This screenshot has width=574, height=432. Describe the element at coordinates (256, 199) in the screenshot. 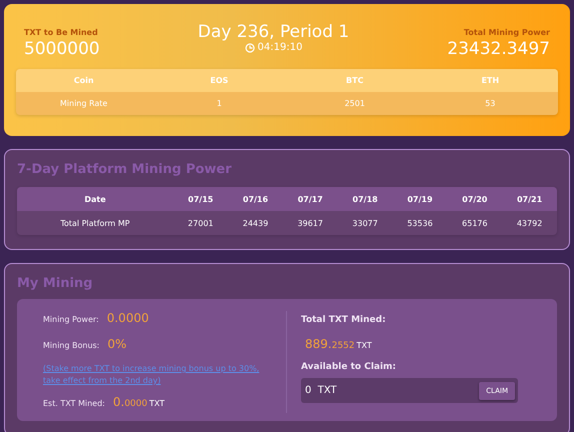

I see `column-header: 07/16` at that location.